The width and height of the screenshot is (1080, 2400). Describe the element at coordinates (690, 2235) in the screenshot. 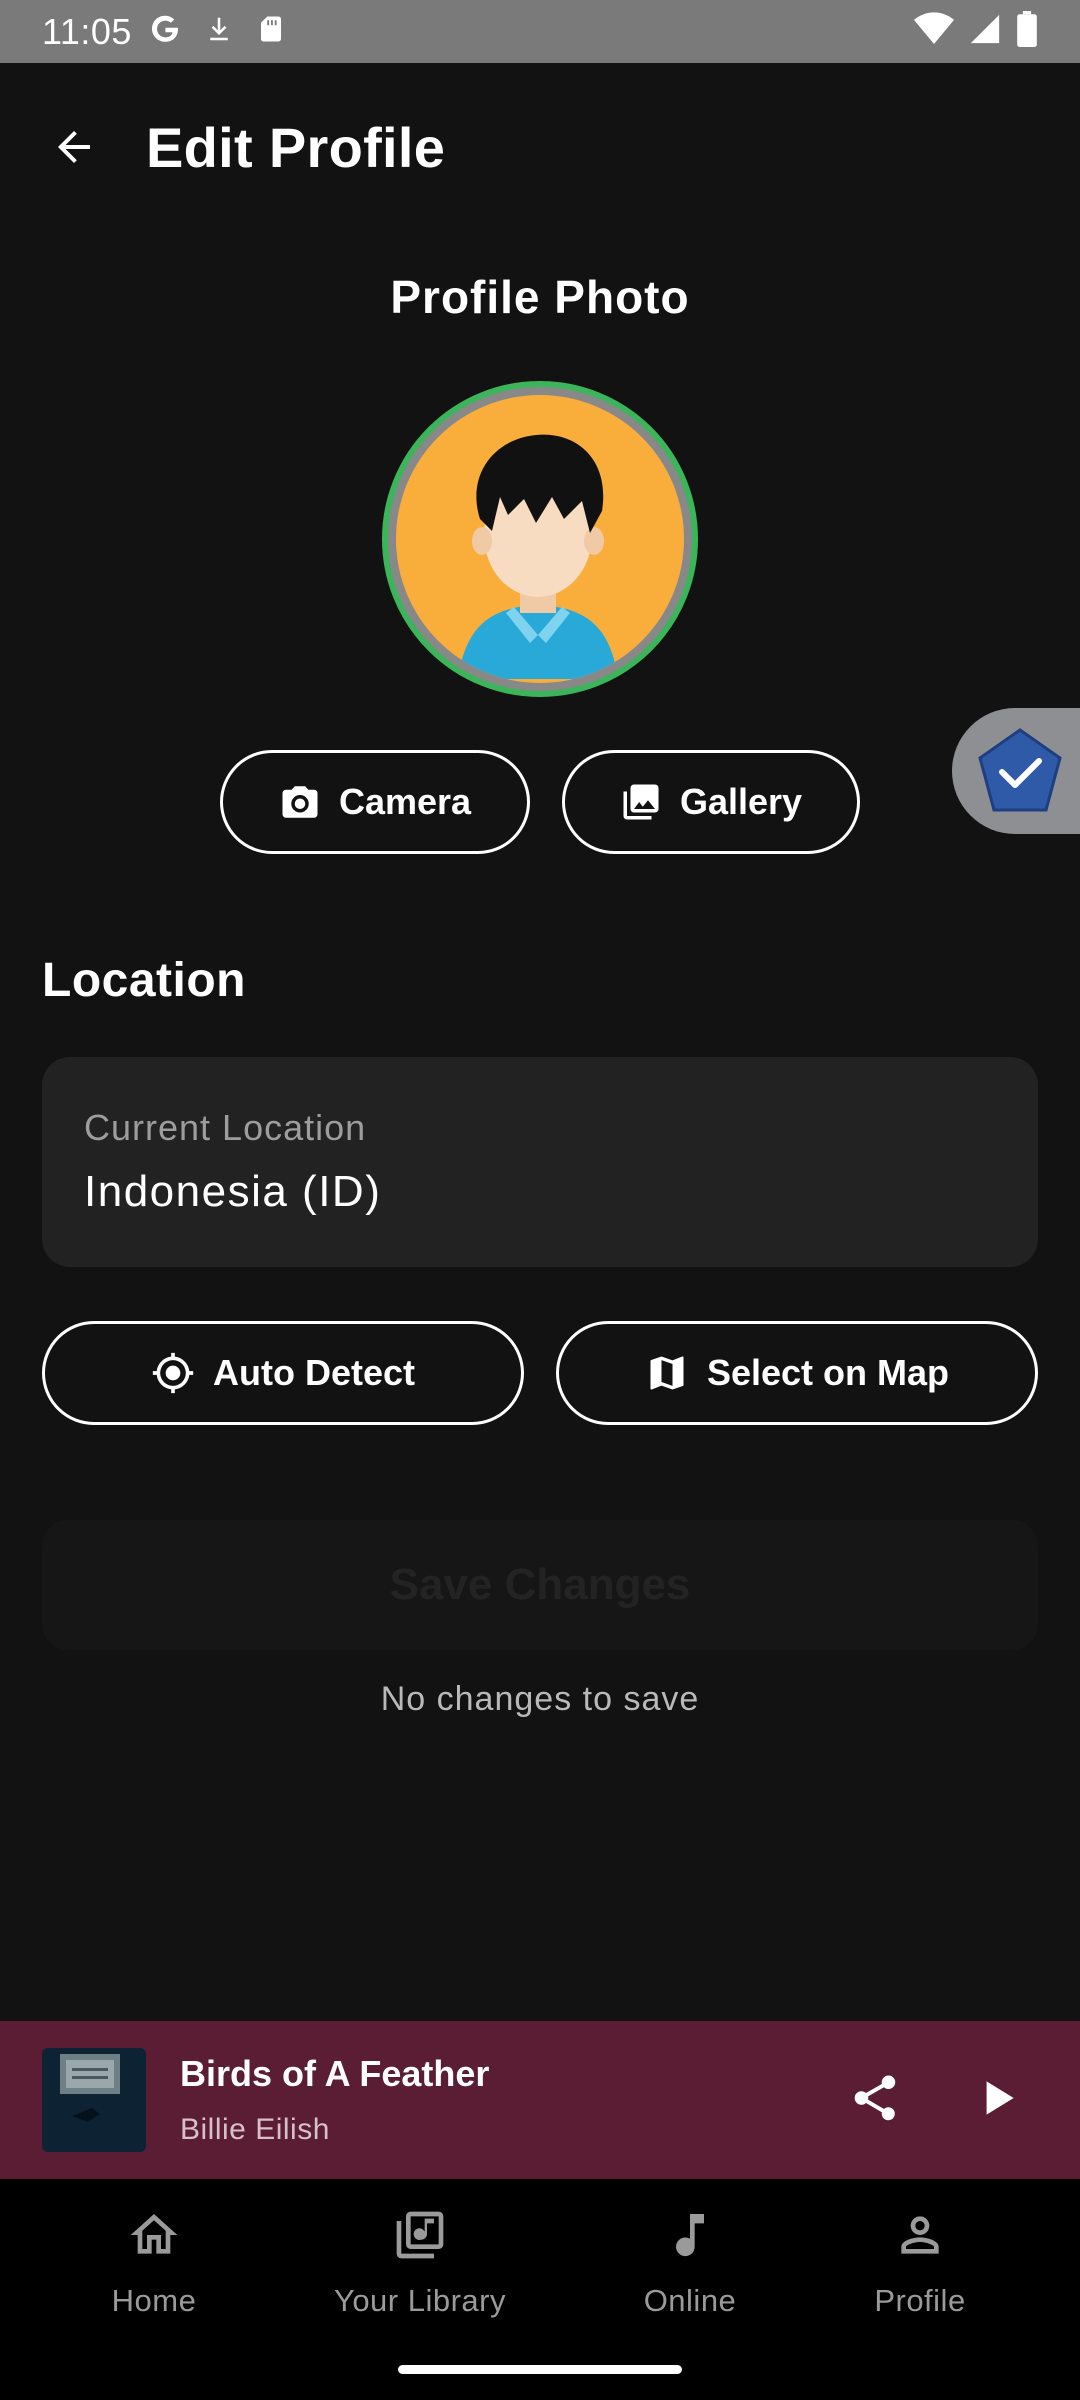

I see `music-note-icon` at that location.